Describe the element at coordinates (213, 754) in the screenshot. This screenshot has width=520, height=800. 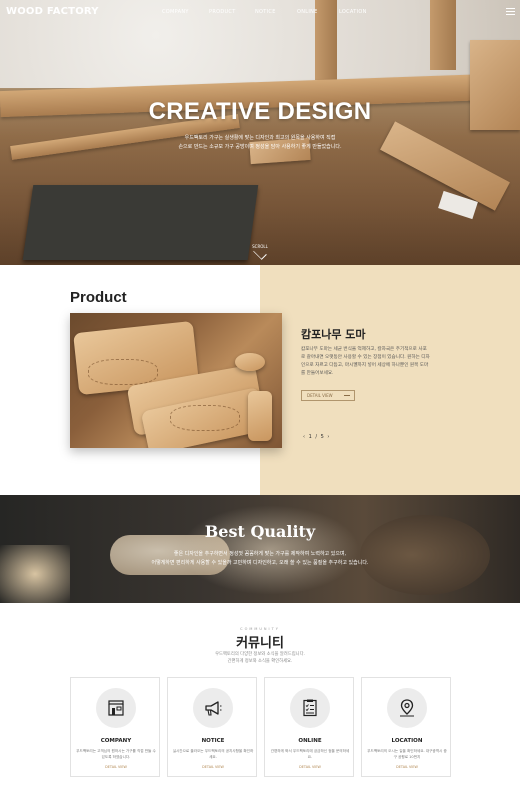
I see `card-description: 실시간으로 올라오는 우드팩토리의 공지사항을 확인하세요.` at that location.